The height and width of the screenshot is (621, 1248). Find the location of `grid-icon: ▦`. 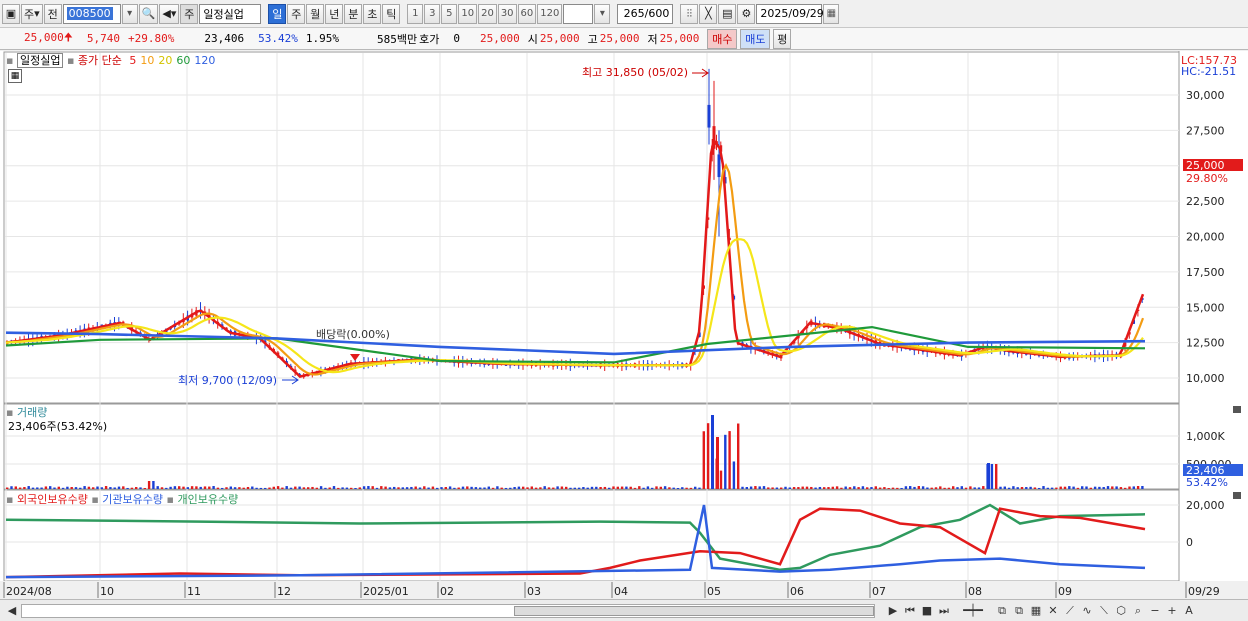

grid-icon: ▦ is located at coordinates (1036, 611).